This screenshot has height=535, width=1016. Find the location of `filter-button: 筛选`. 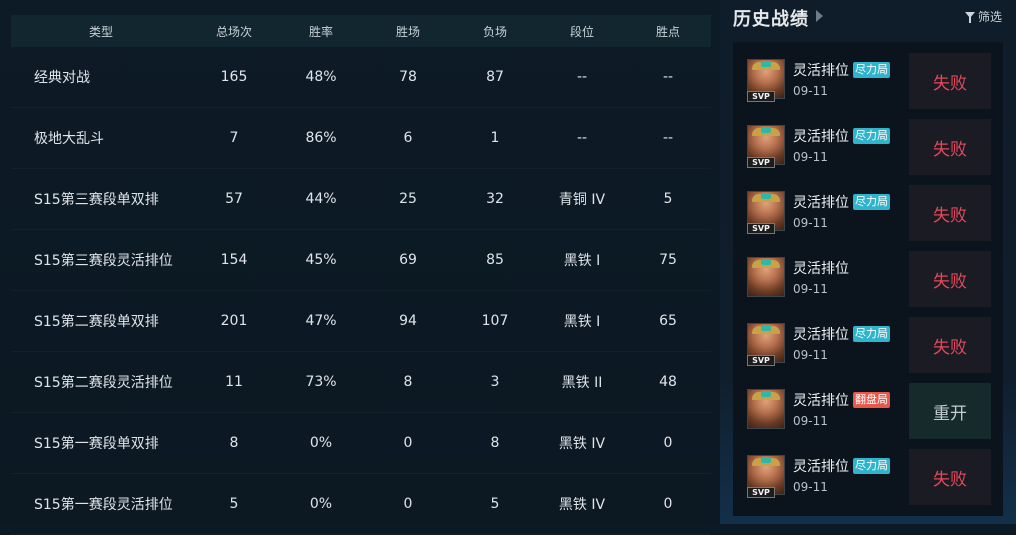

filter-button: 筛选 is located at coordinates (983, 16).